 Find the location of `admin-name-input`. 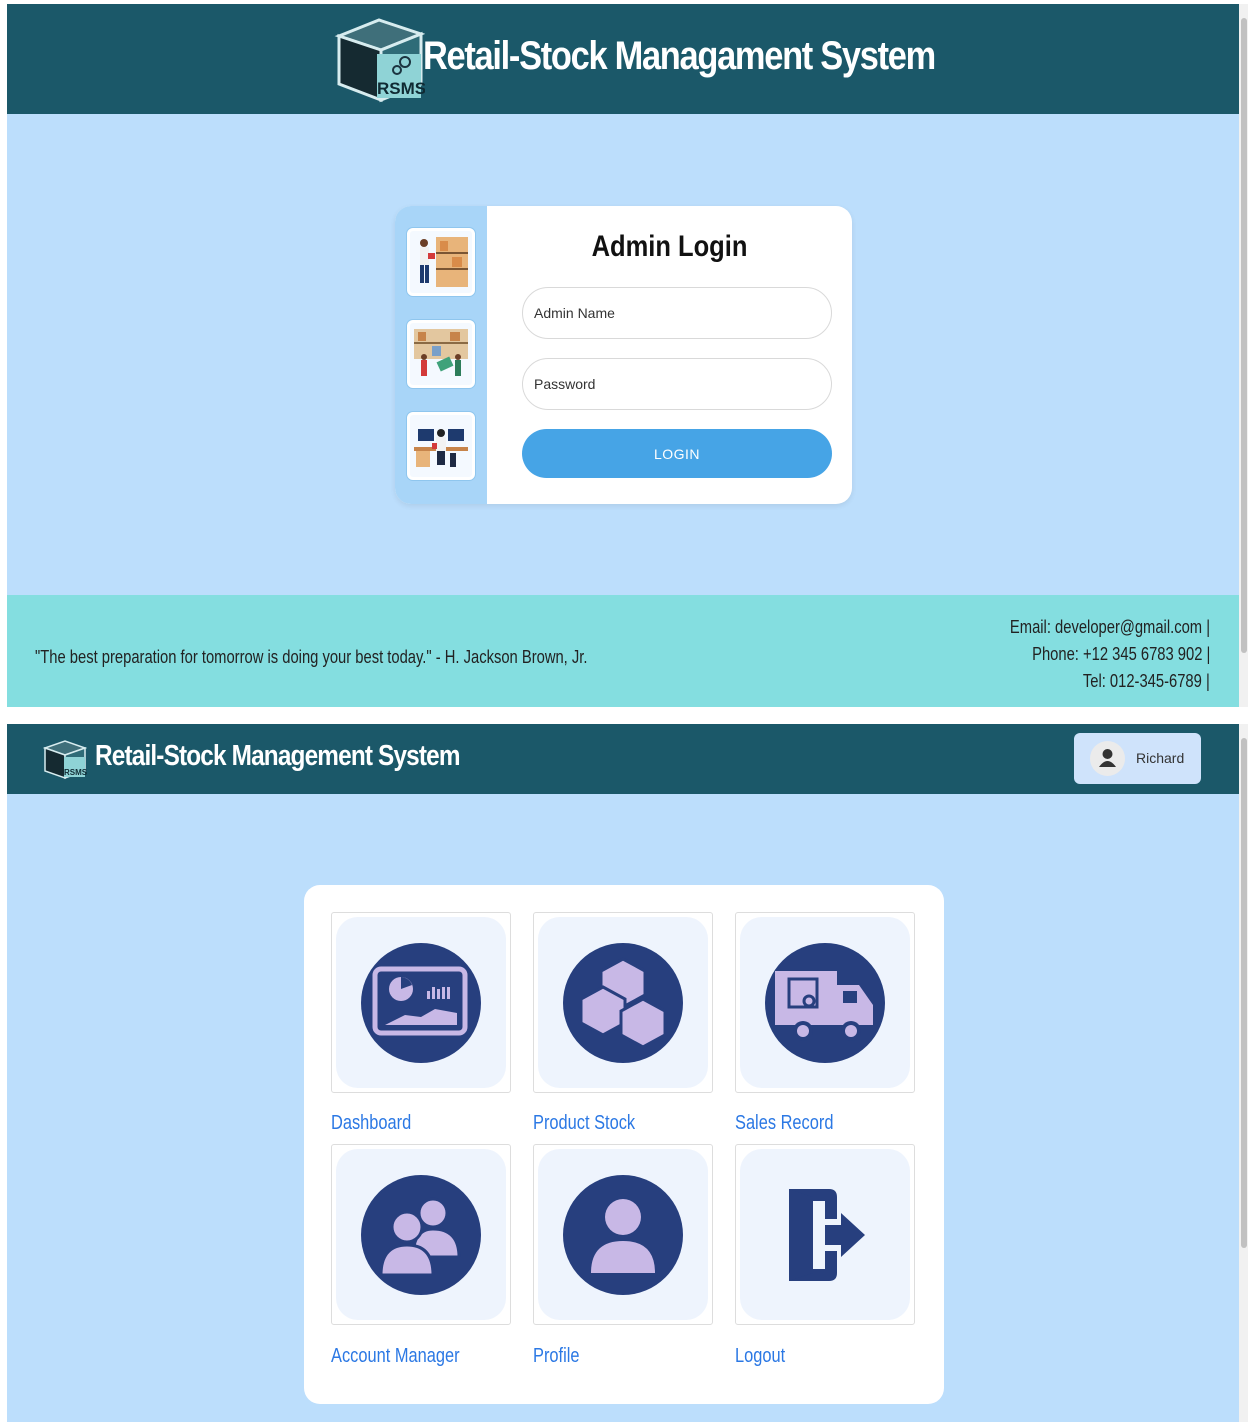

admin-name-input is located at coordinates (677, 313).